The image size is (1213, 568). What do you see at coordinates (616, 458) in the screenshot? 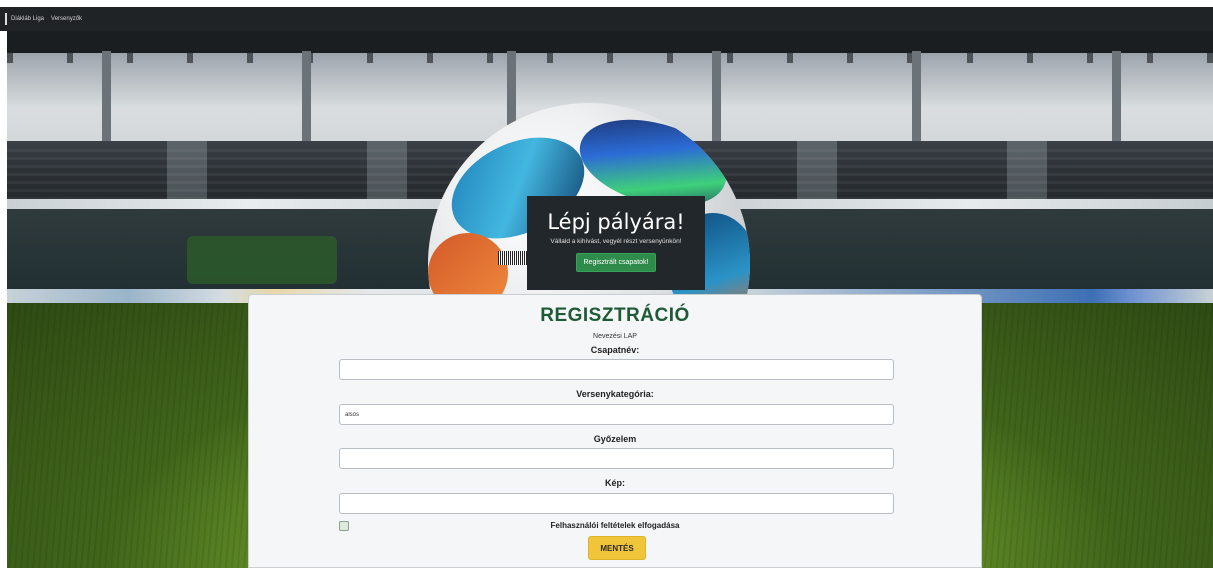
I see `wins-input` at bounding box center [616, 458].